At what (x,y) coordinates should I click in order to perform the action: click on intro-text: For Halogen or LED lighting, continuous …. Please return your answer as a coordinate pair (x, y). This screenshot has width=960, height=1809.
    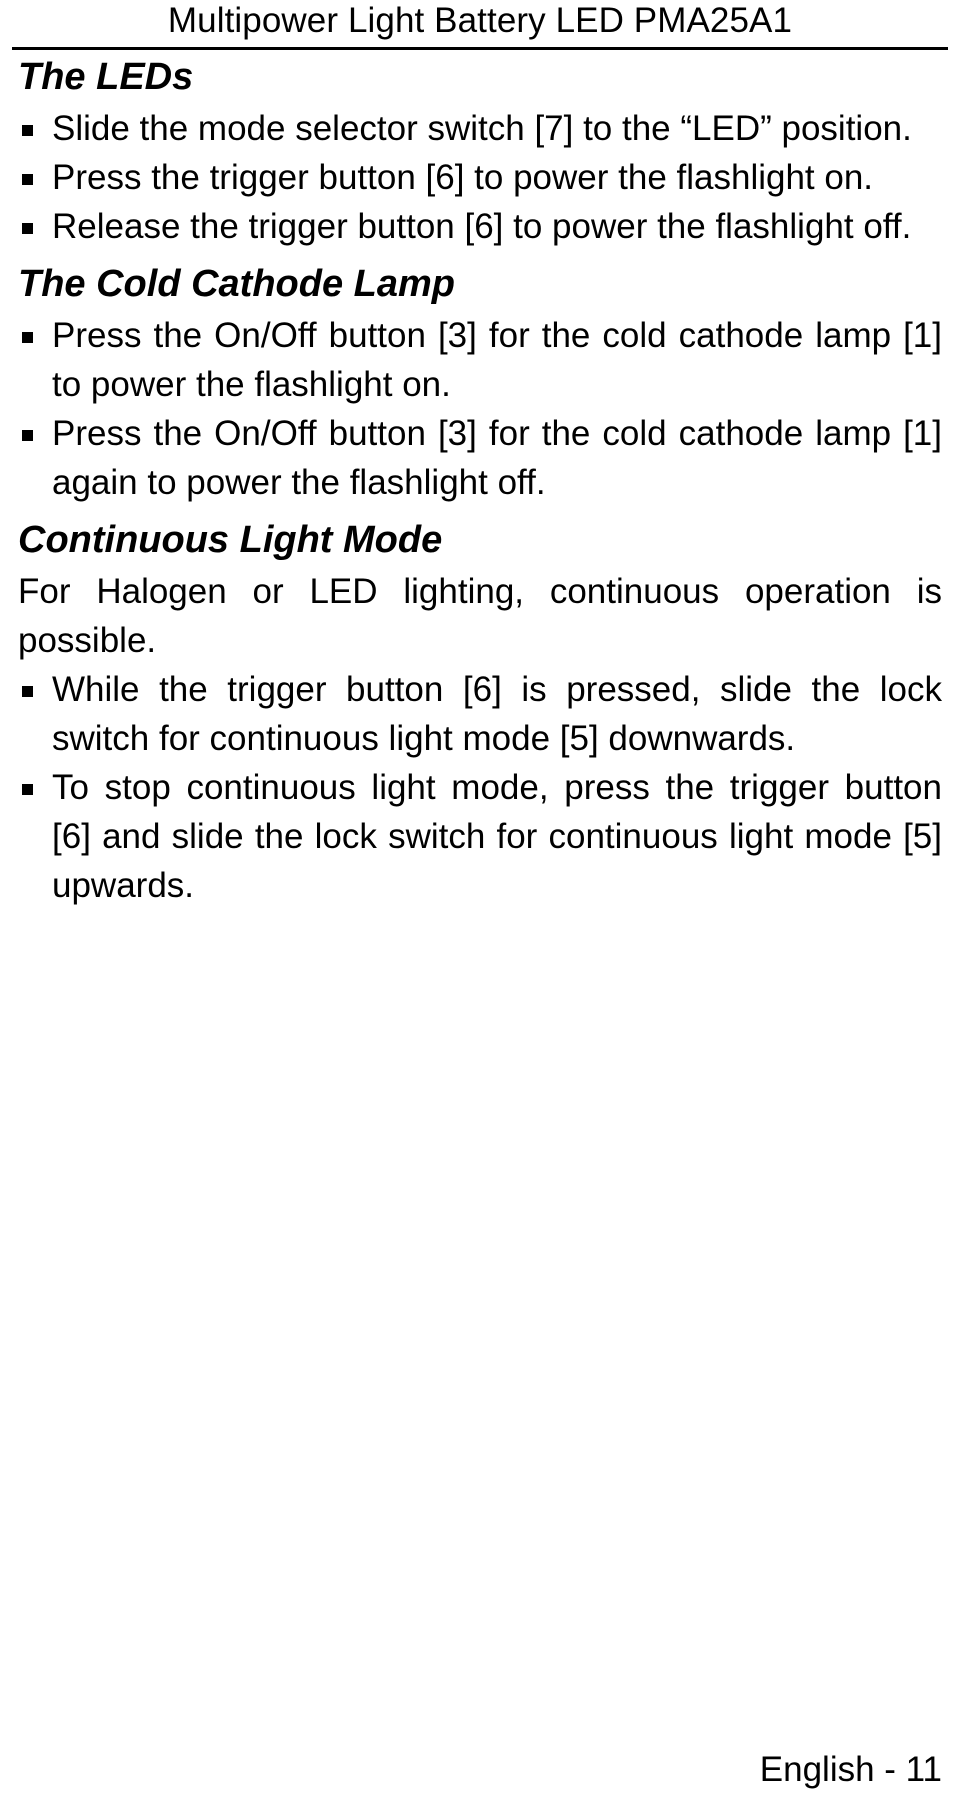
    Looking at the image, I should click on (480, 616).